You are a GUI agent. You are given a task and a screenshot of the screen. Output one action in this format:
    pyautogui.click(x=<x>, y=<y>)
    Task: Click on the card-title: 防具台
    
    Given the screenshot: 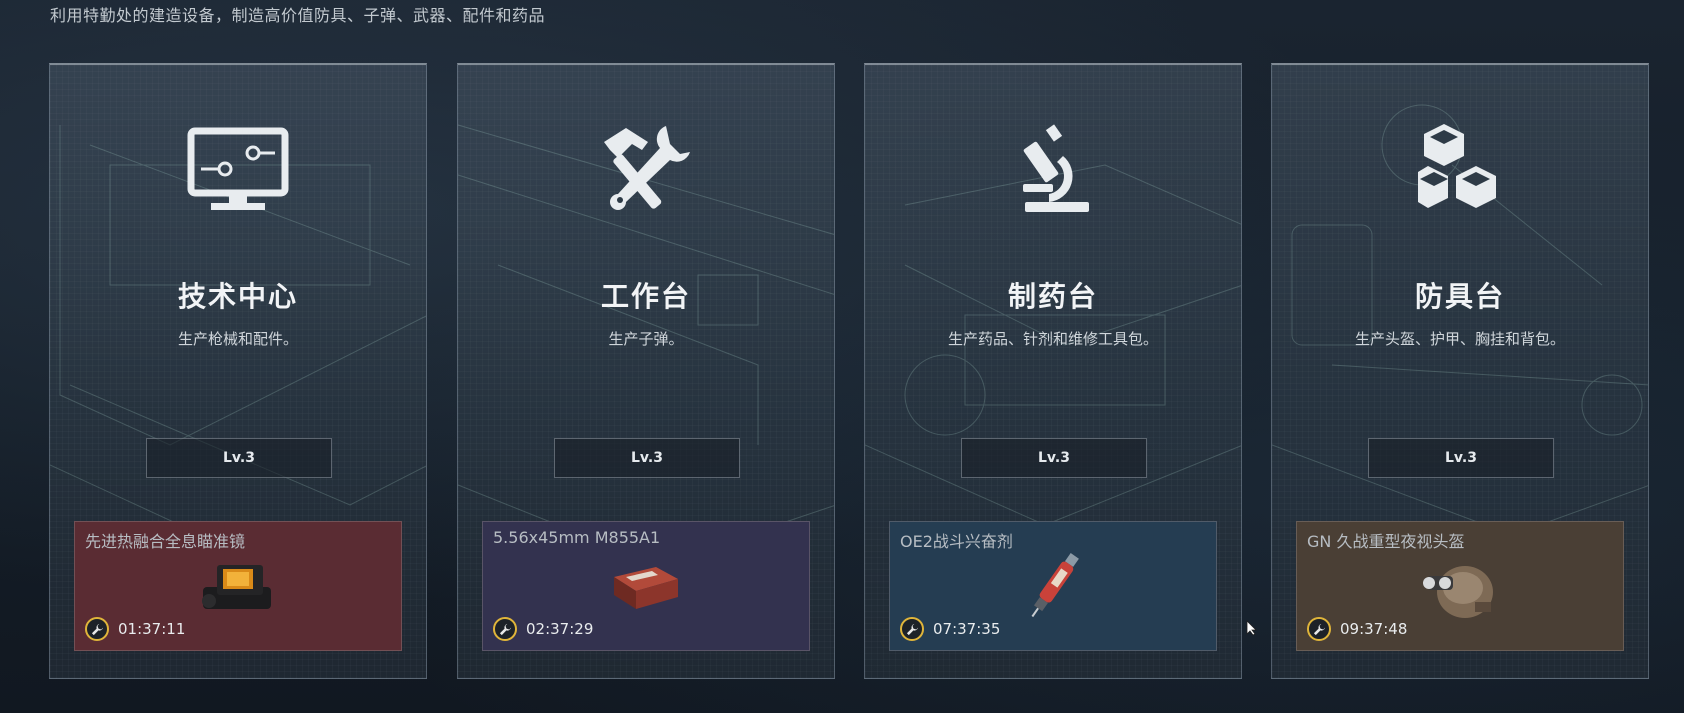 What is the action you would take?
    pyautogui.click(x=1459, y=296)
    